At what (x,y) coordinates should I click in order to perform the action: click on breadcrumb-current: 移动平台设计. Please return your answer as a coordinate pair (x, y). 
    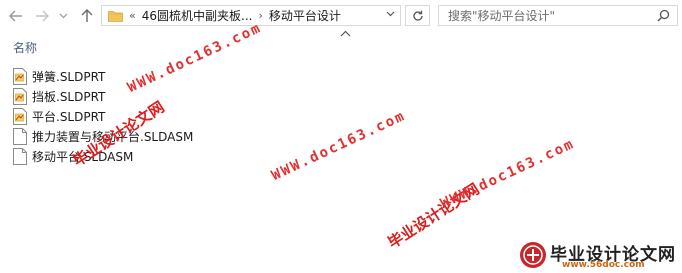
    Looking at the image, I should click on (305, 15).